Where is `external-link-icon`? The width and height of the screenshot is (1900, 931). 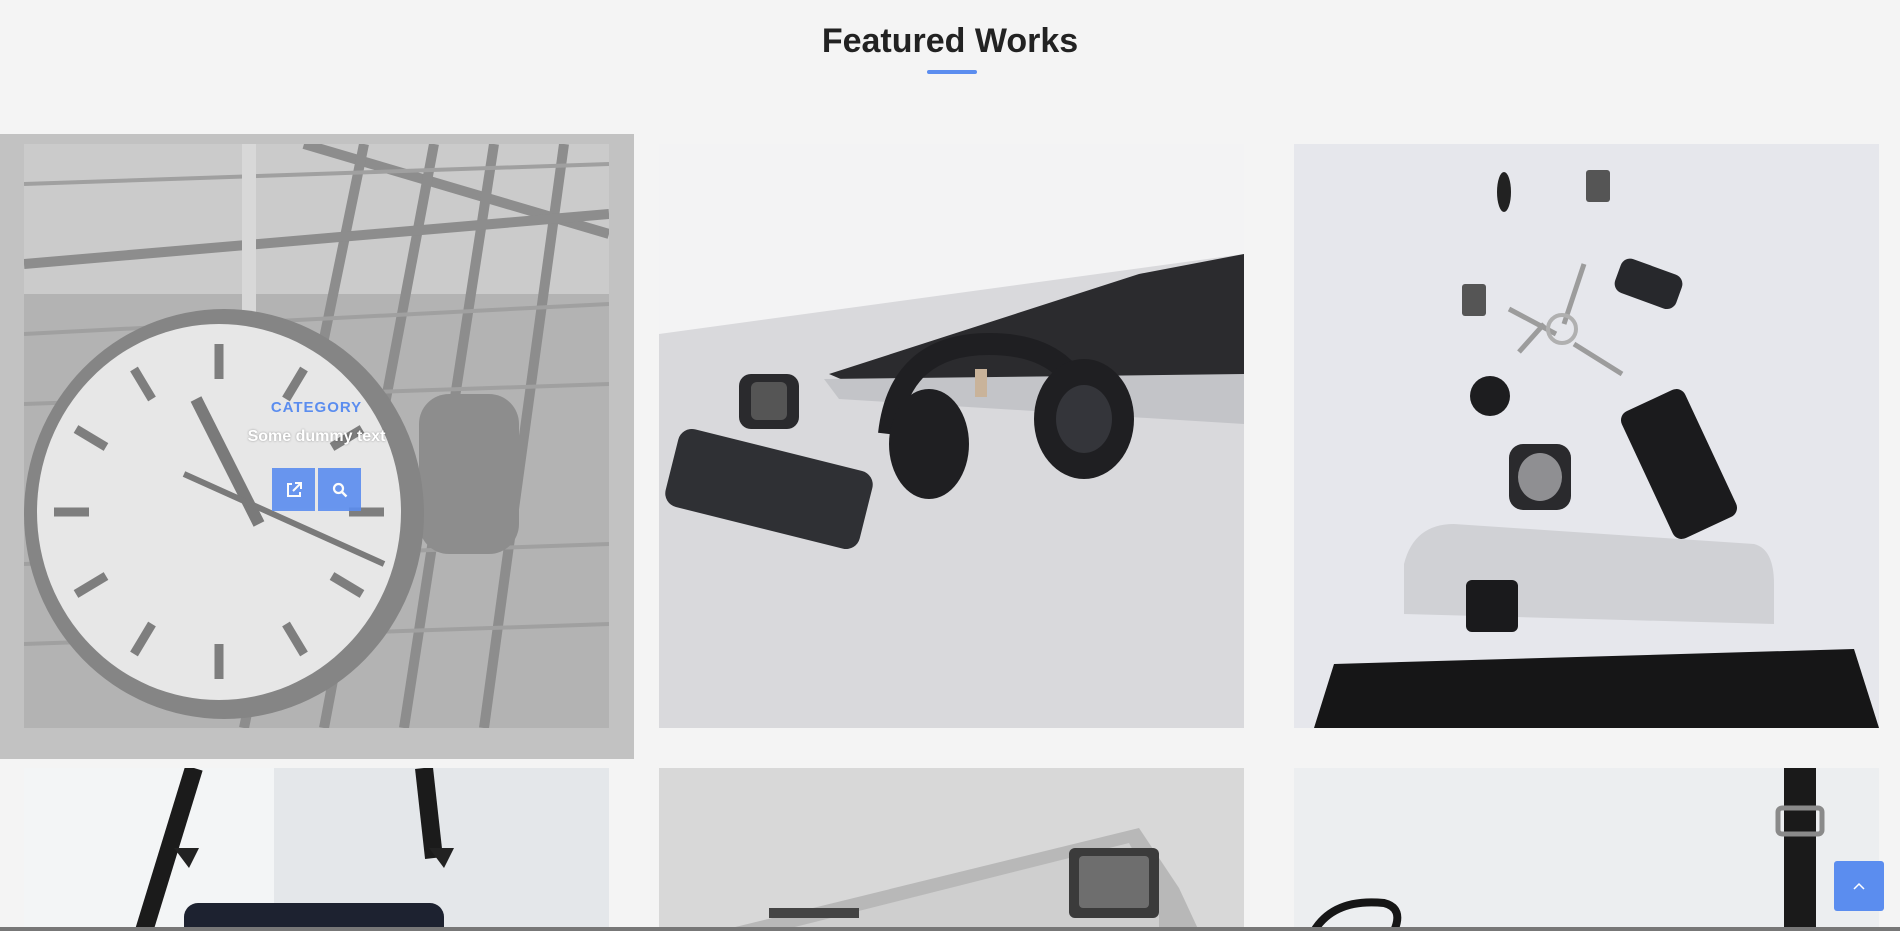
external-link-icon is located at coordinates (294, 489).